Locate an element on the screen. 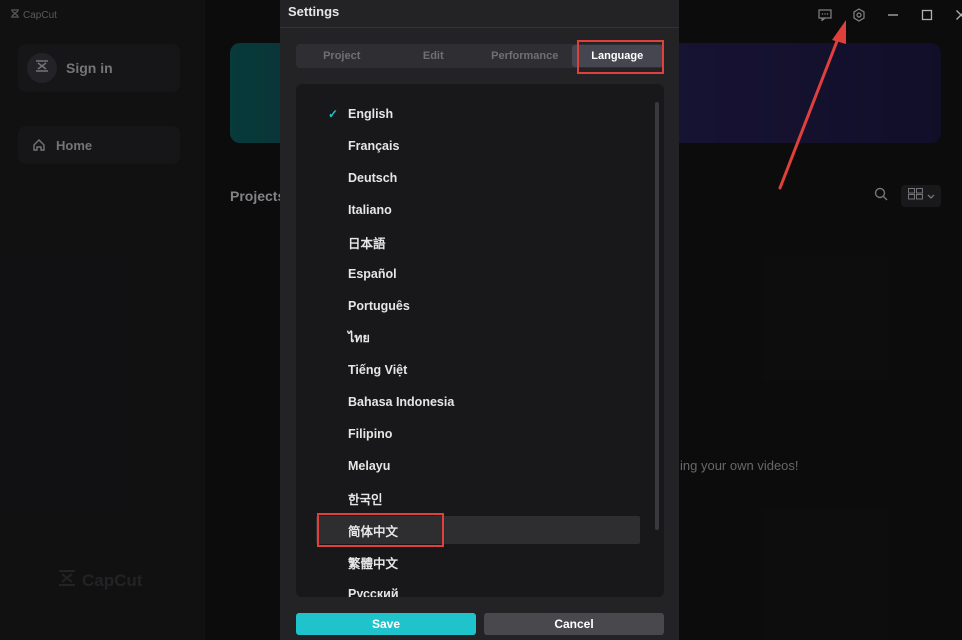 This screenshot has height=640, width=962. divider is located at coordinates (479, 27).